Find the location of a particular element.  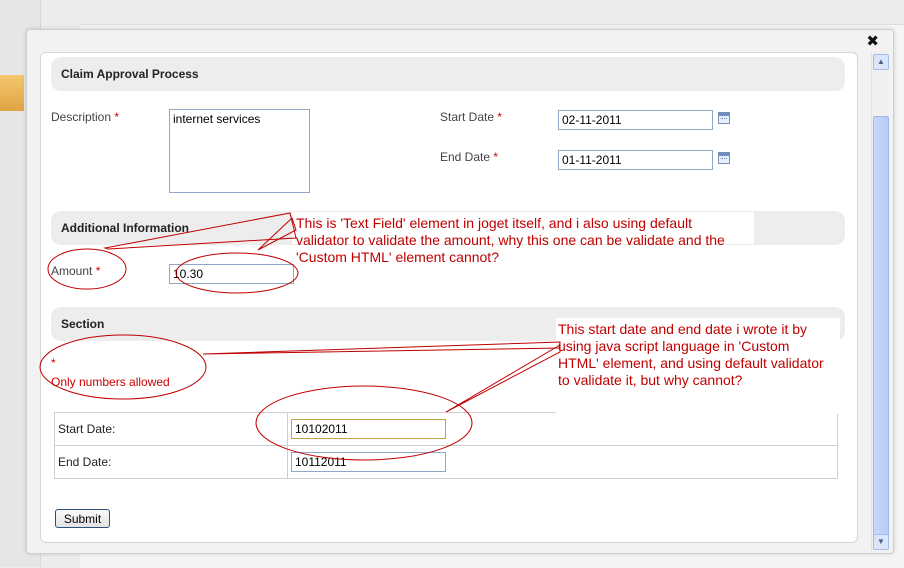

validation-star: * is located at coordinates (53, 363).